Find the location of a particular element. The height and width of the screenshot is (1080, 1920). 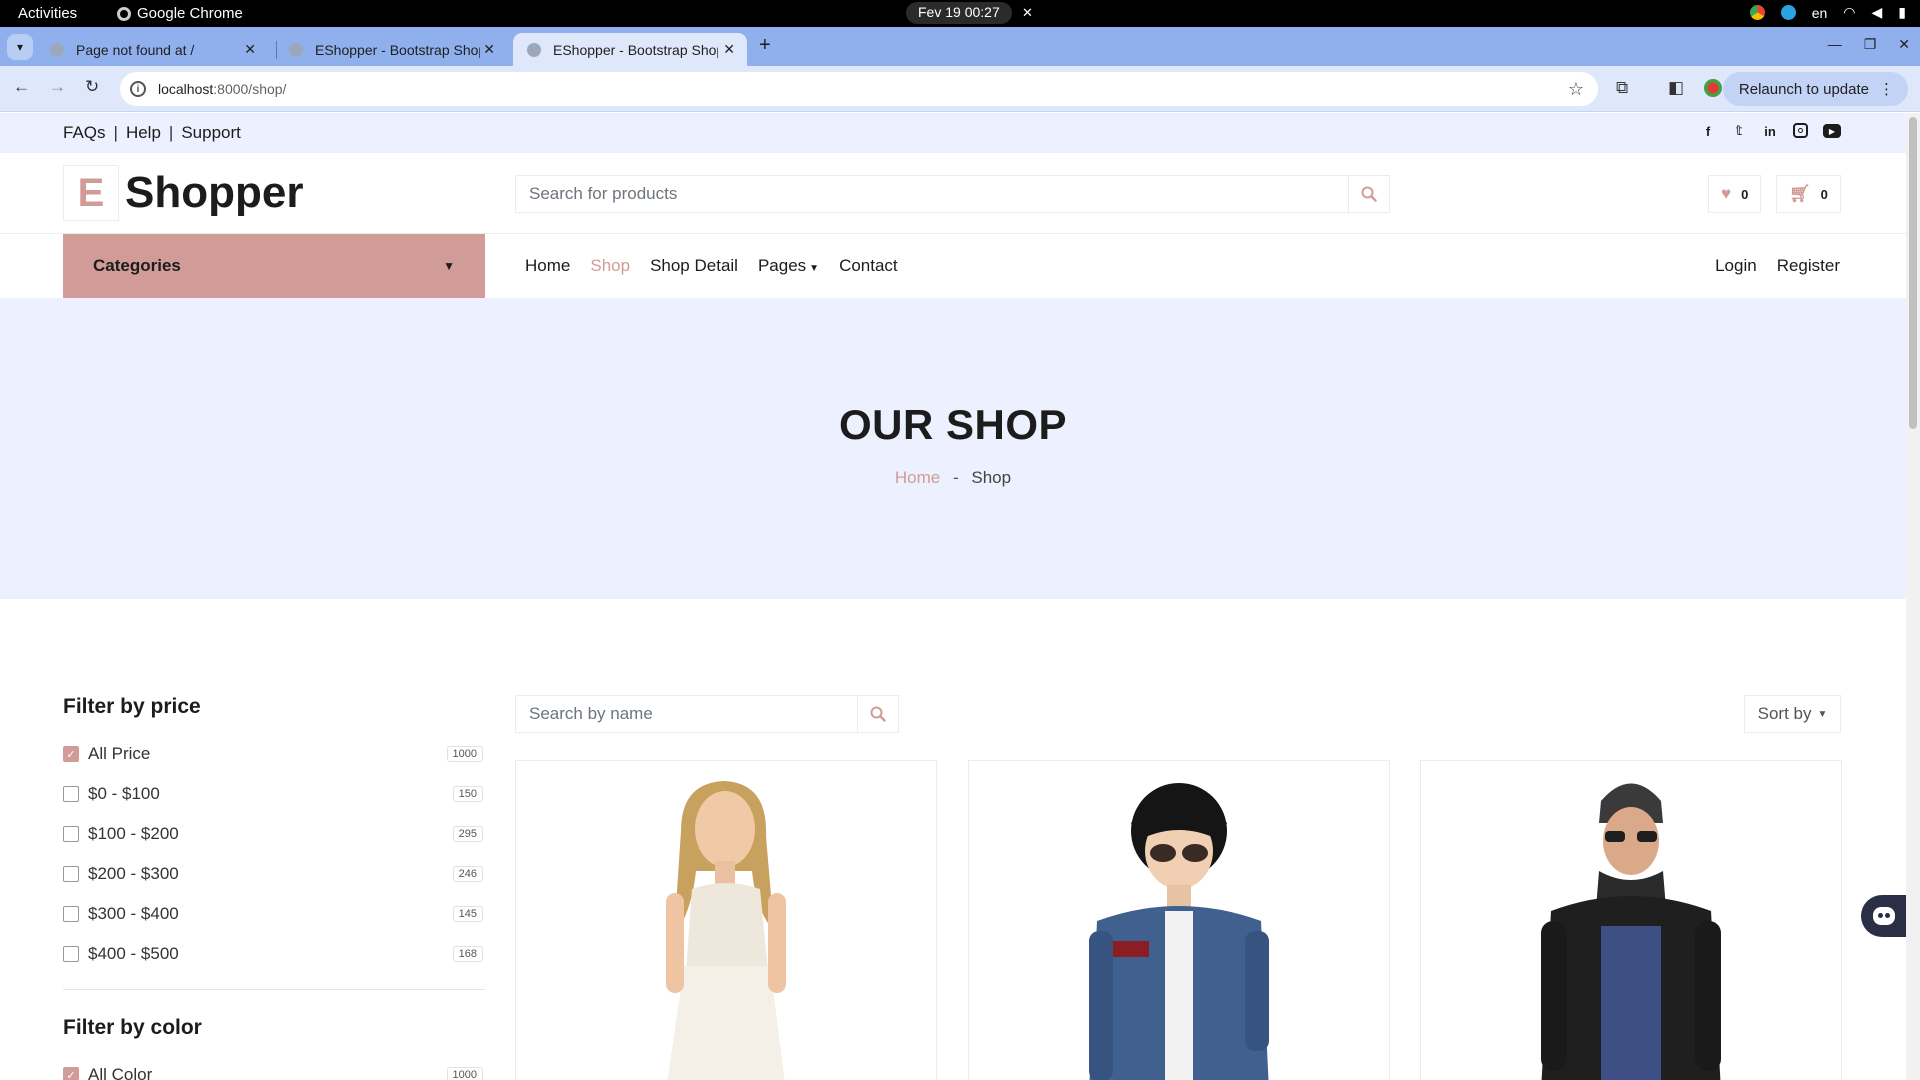

product-search is located at coordinates (952, 194).